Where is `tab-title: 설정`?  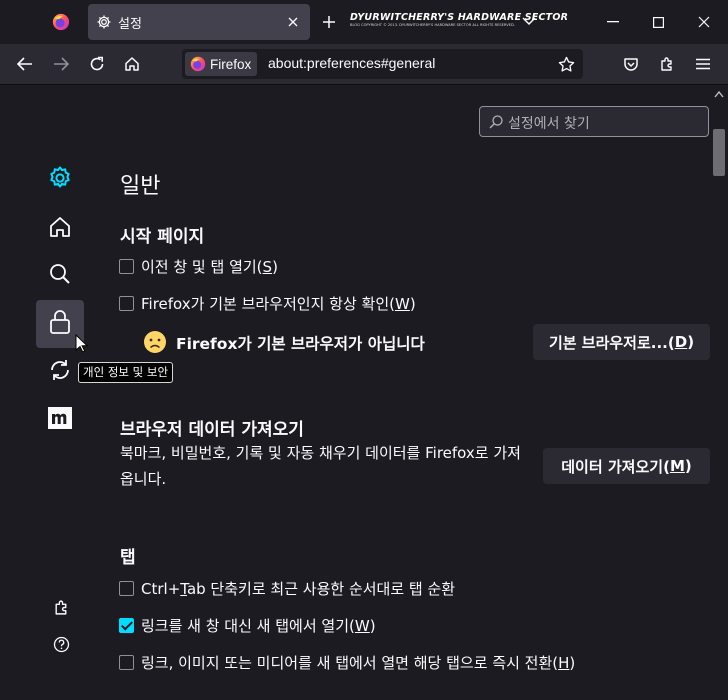
tab-title: 설정 is located at coordinates (130, 24).